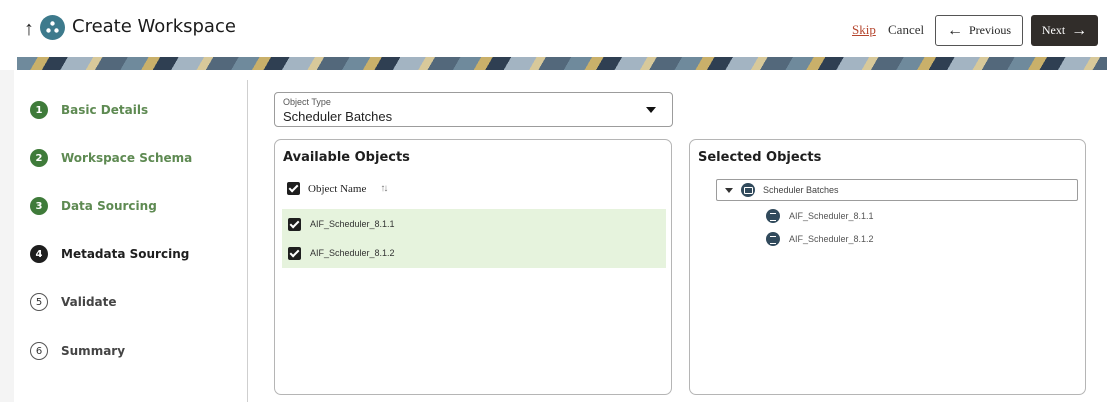 Image resolution: width=1107 pixels, height=402 pixels. What do you see at coordinates (760, 157) in the screenshot?
I see `selected-objects-title: Selected Objects` at bounding box center [760, 157].